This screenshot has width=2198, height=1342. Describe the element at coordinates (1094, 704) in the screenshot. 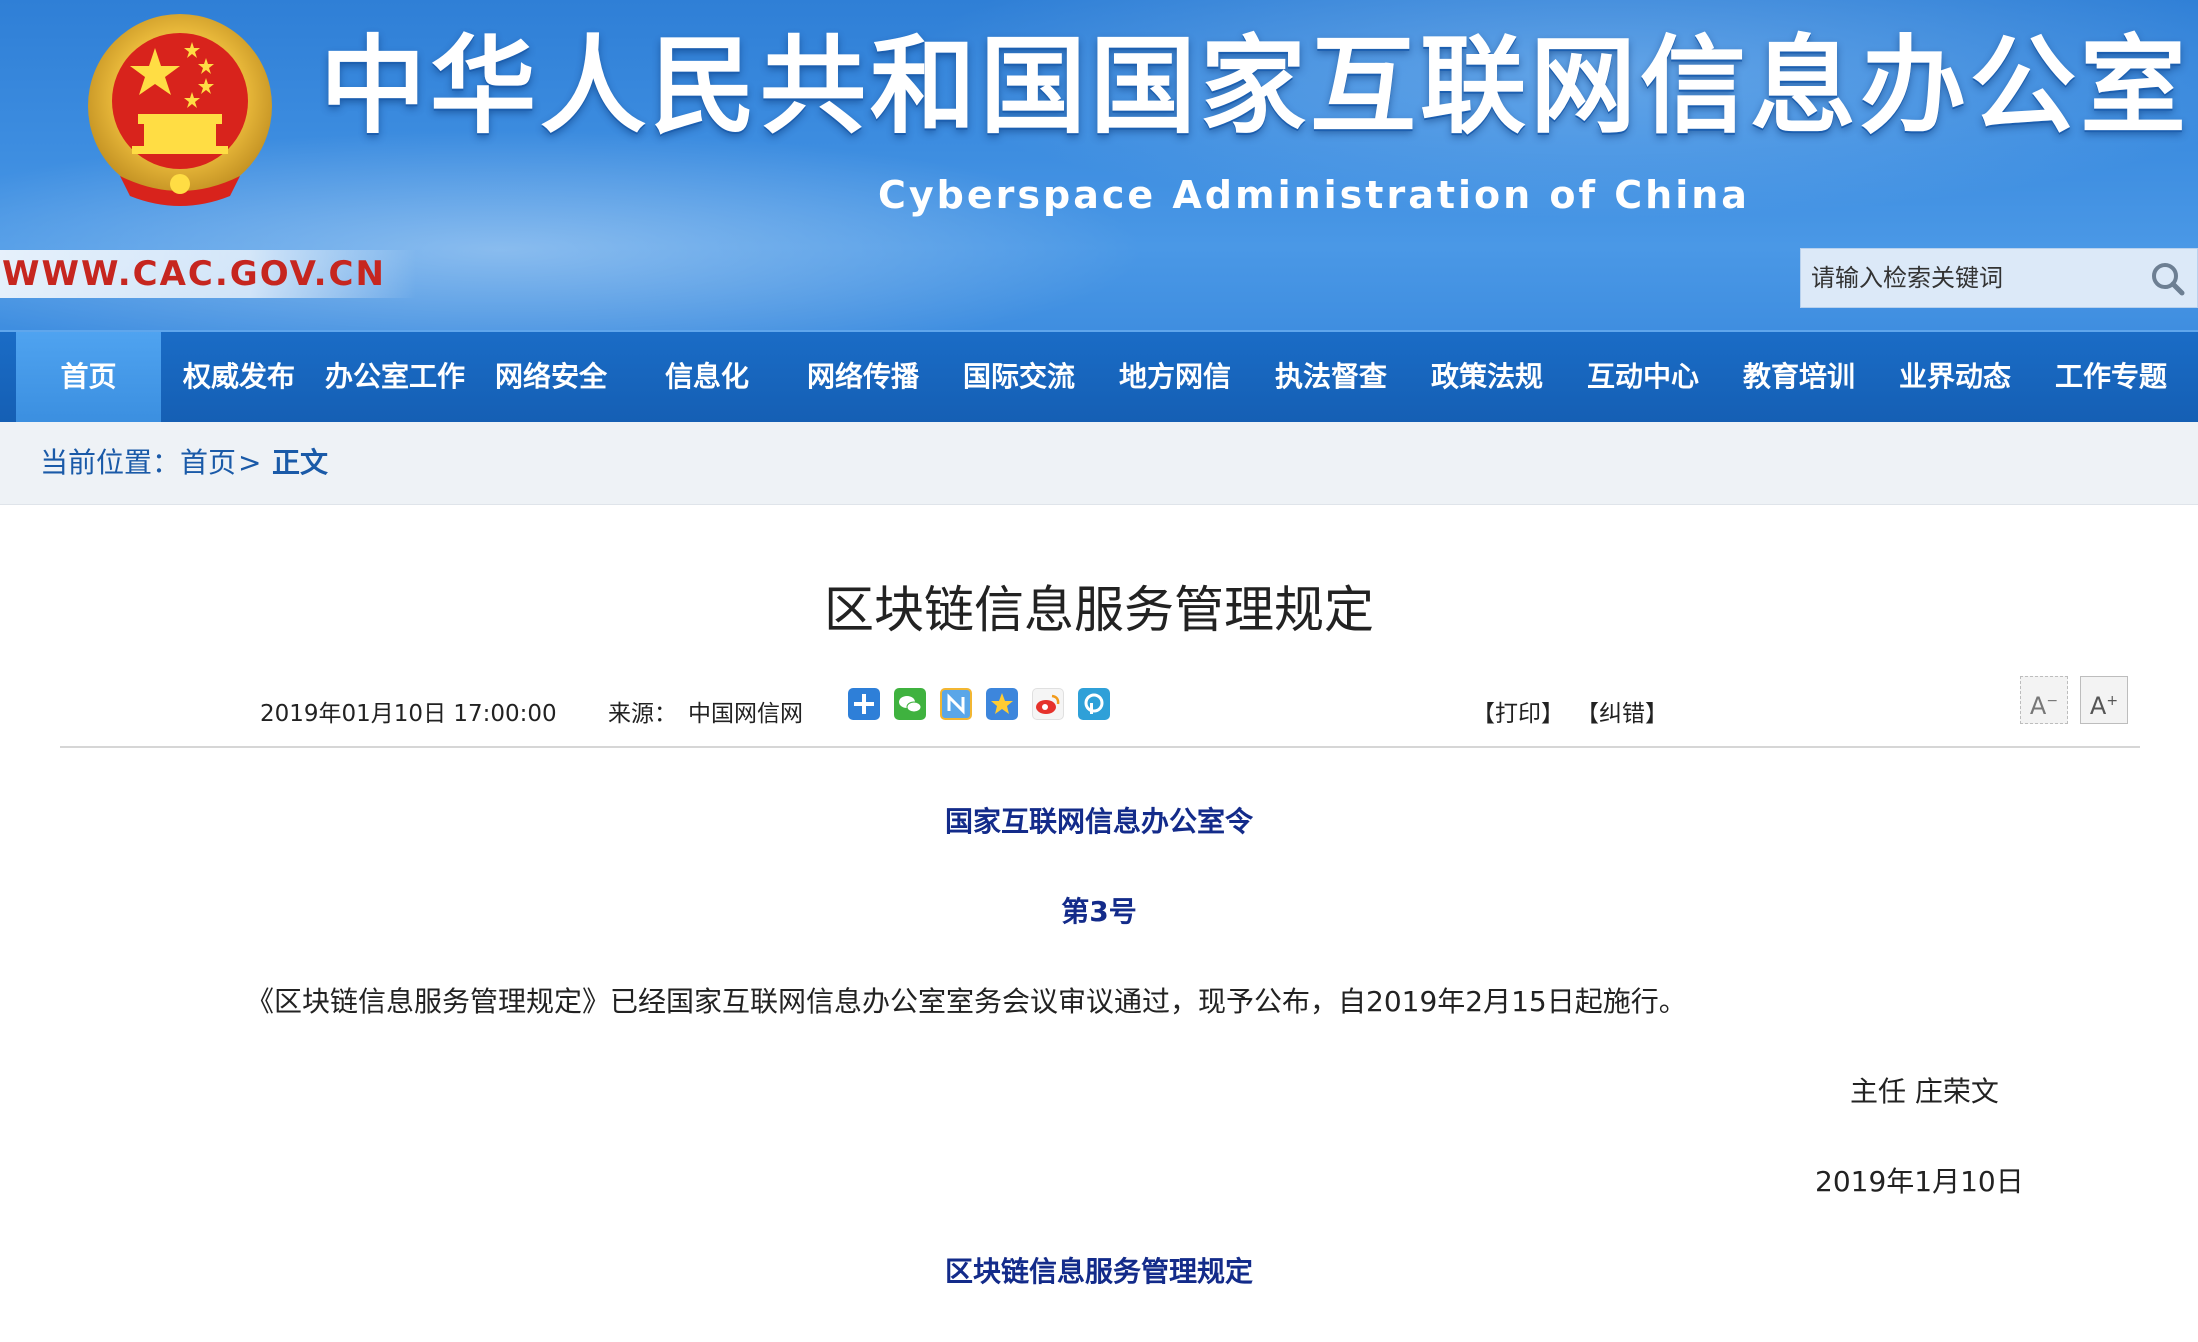

I see `other-share-icon` at that location.